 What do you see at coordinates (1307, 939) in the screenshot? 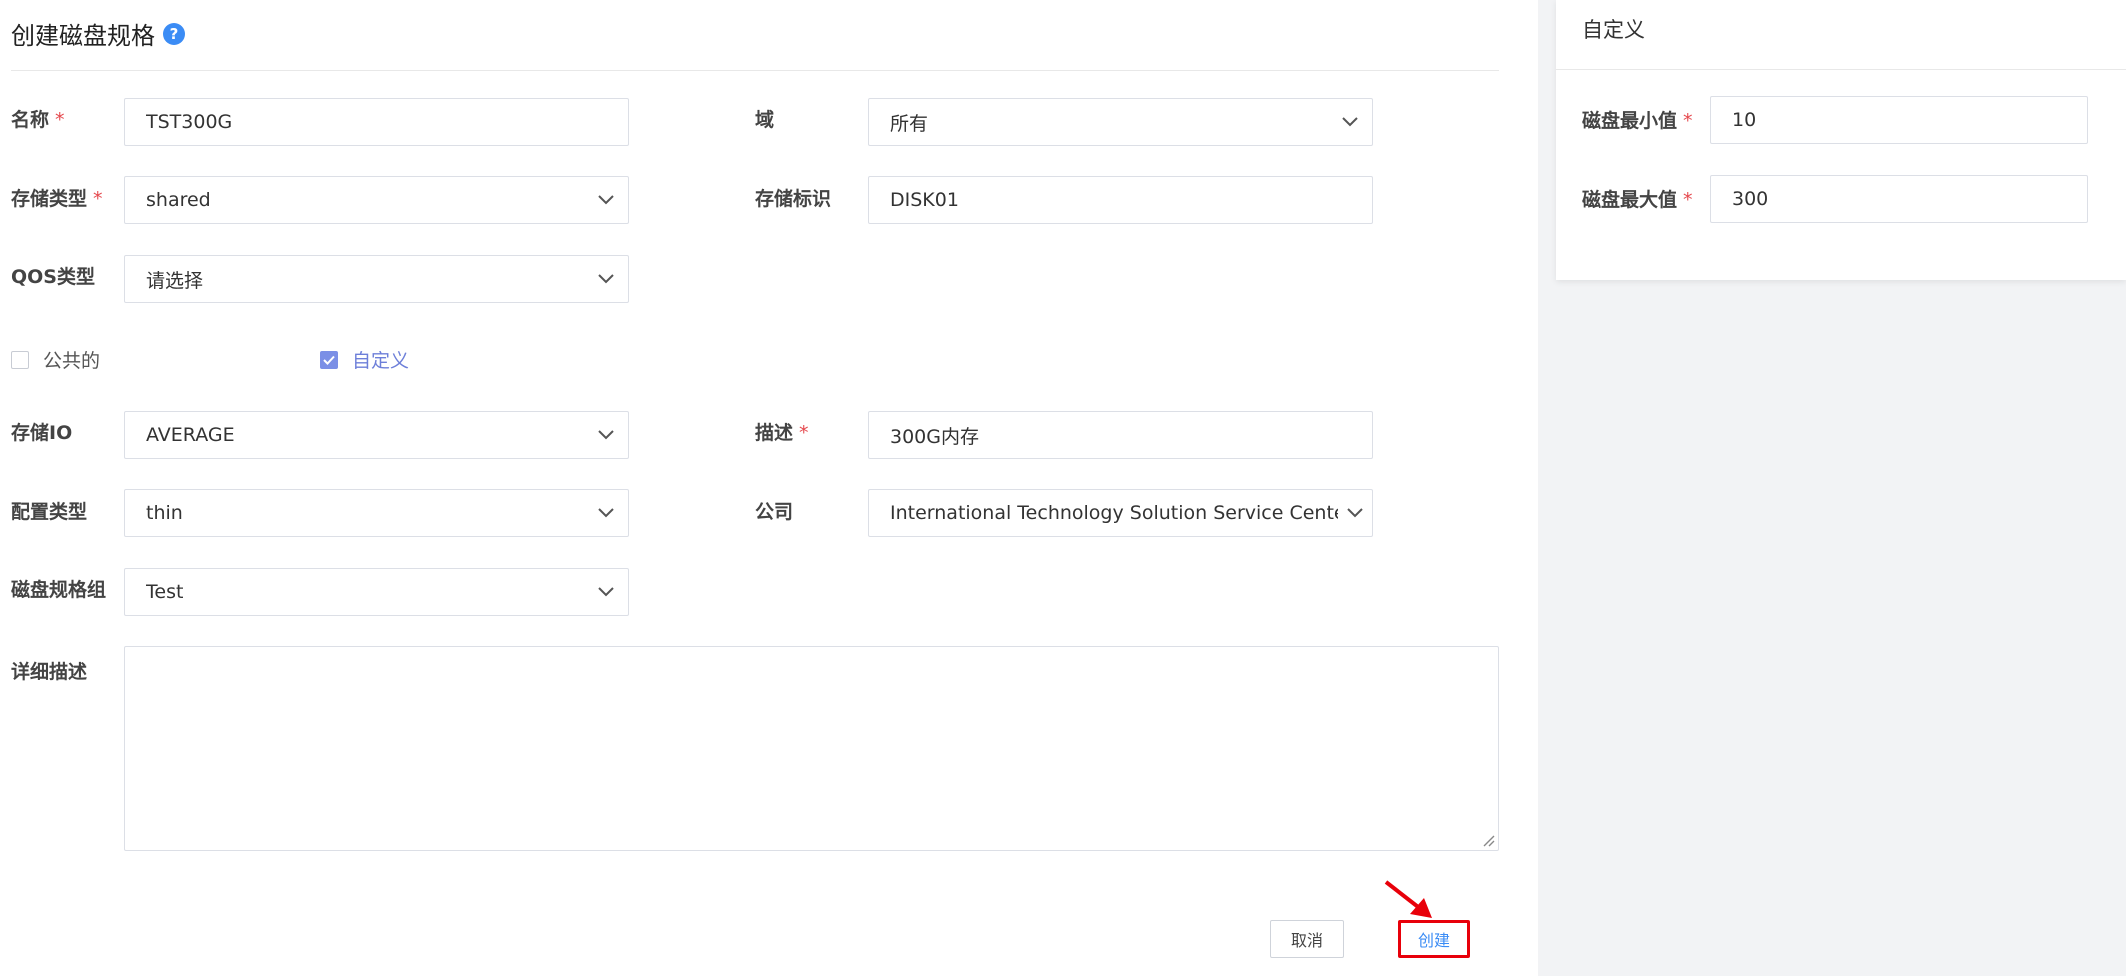
I see `cancel-button: 取消` at bounding box center [1307, 939].